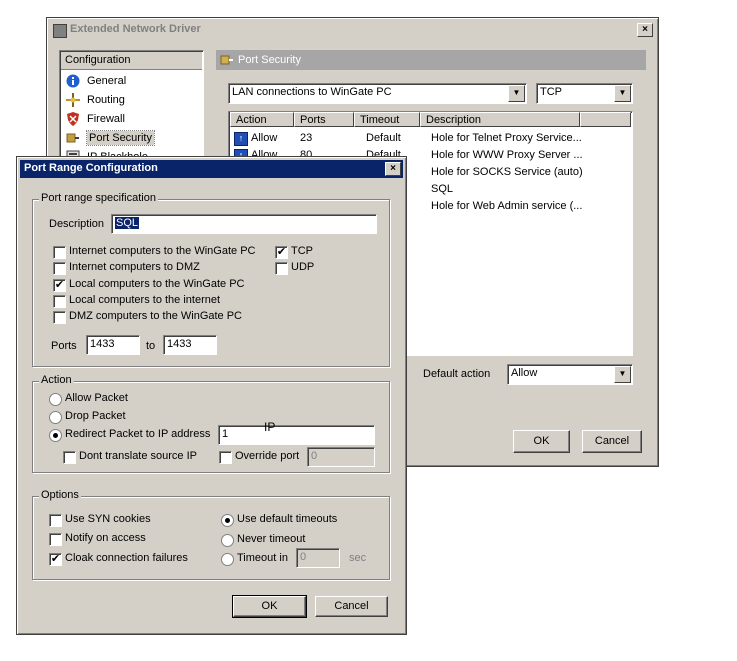 Image resolution: width=737 pixels, height=661 pixels. What do you see at coordinates (305, 268) in the screenshot?
I see `checkbox-udp: UDP` at bounding box center [305, 268].